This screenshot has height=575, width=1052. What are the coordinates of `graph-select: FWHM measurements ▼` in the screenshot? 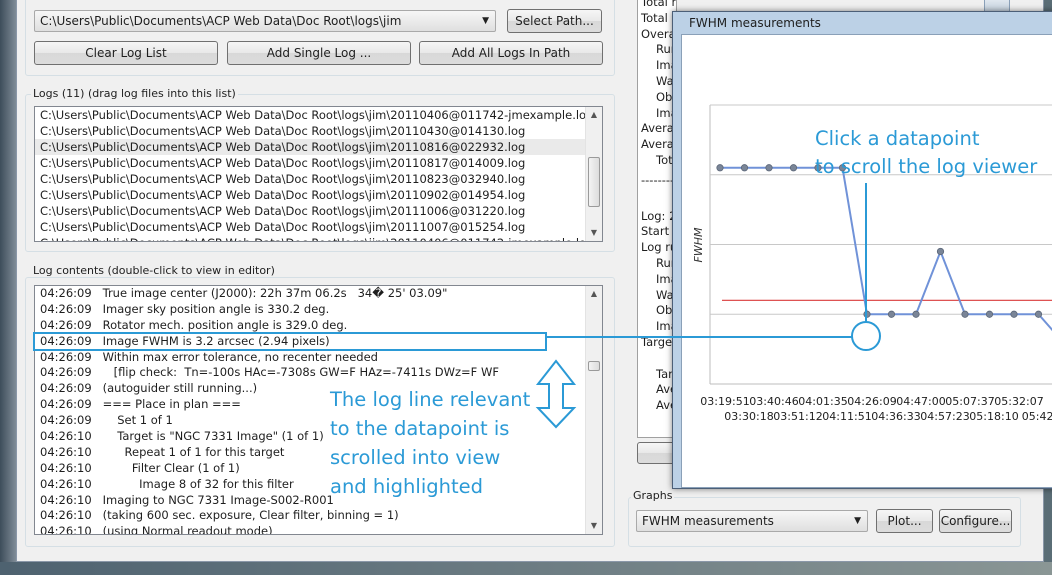 It's located at (752, 521).